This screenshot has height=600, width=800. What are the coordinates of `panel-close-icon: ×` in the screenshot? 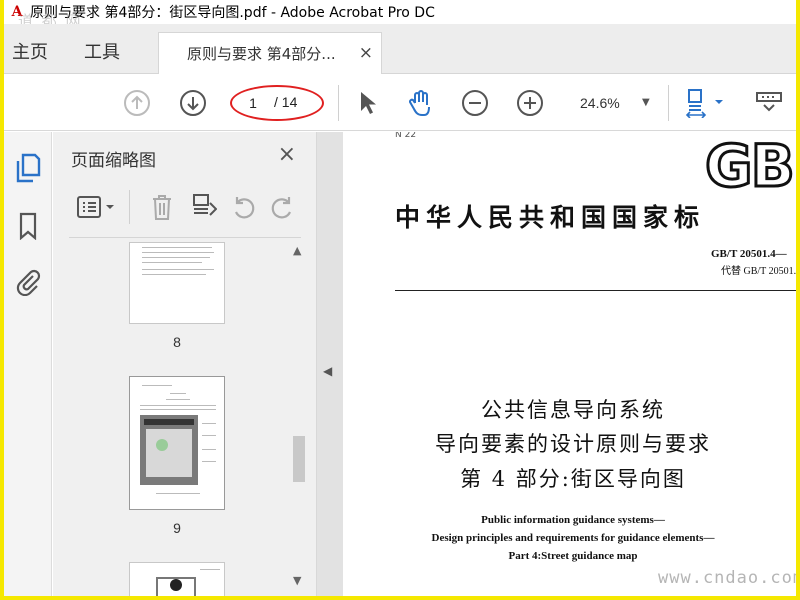 It's located at (287, 154).